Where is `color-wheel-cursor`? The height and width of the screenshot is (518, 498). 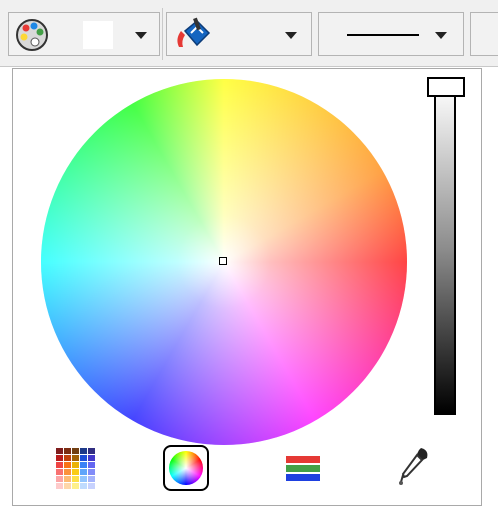 color-wheel-cursor is located at coordinates (223, 261).